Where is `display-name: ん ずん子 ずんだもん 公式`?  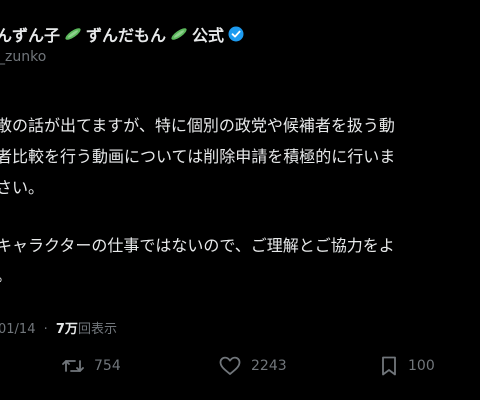 display-name: ん ずん子 ずんだもん 公式 is located at coordinates (122, 34).